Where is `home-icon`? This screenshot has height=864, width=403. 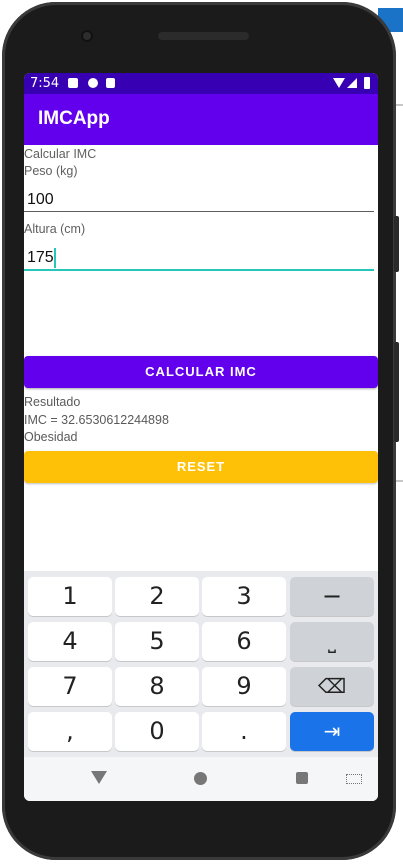 home-icon is located at coordinates (200, 778).